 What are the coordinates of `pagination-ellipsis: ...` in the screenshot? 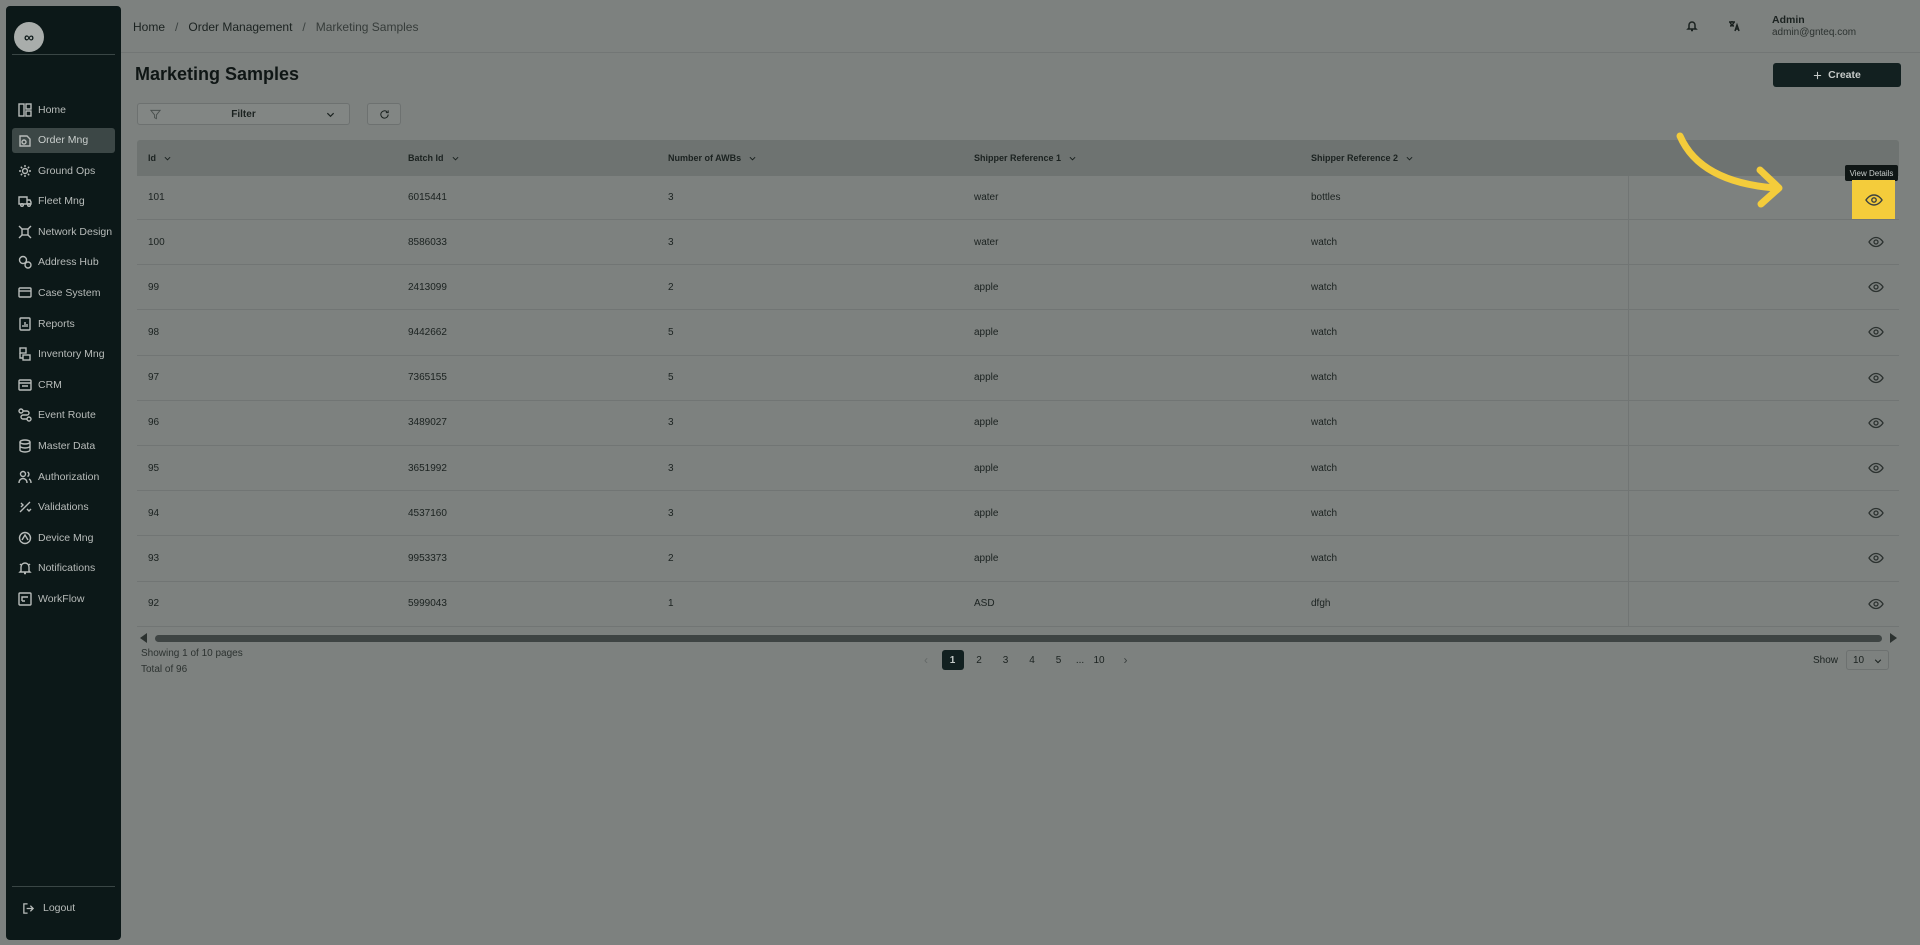 It's located at (1080, 660).